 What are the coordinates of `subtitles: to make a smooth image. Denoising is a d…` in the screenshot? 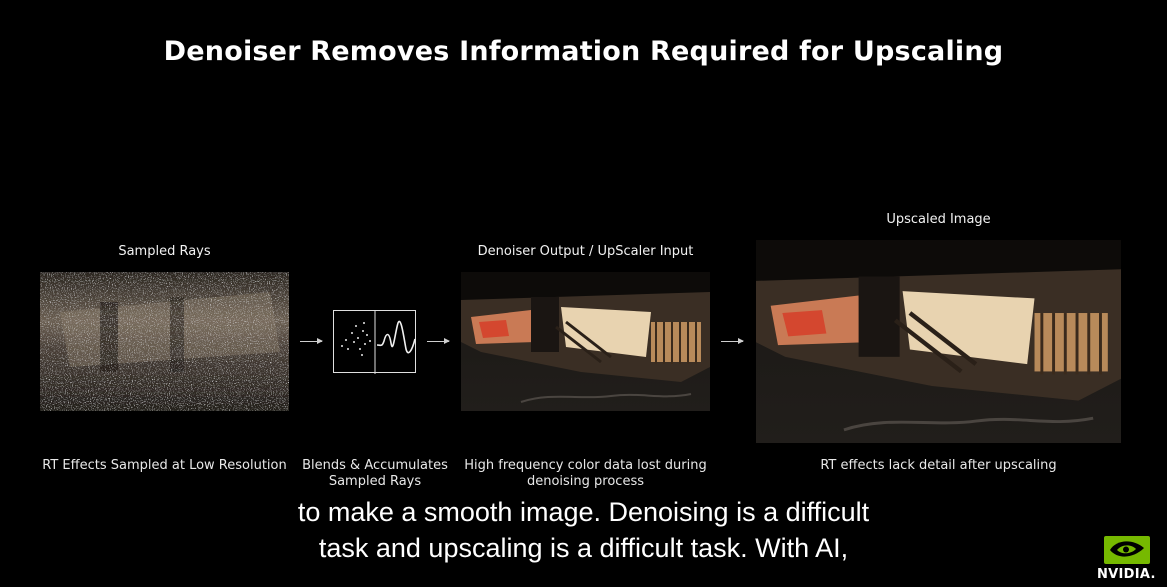 It's located at (583, 530).